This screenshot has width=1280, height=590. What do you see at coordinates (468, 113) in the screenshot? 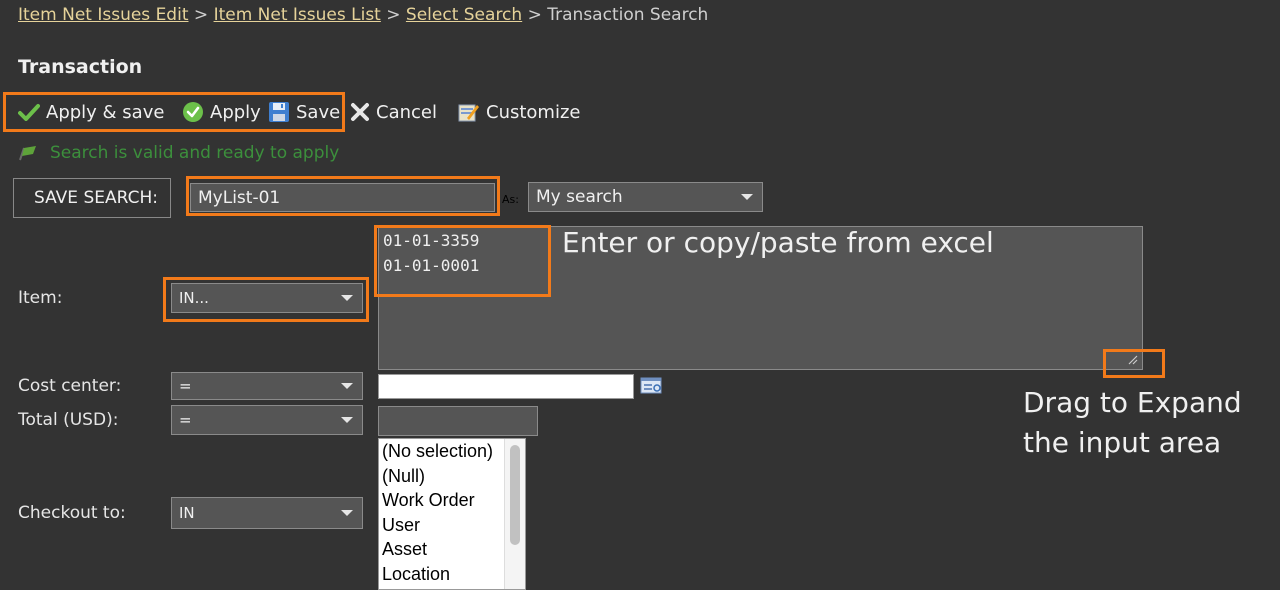
I see `edit-pencil-icon` at bounding box center [468, 113].